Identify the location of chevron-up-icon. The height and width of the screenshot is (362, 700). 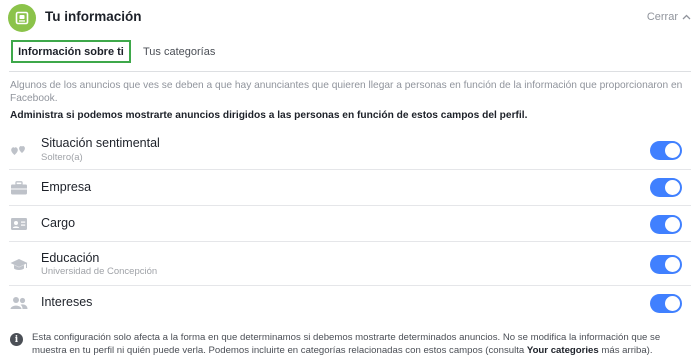
(686, 17).